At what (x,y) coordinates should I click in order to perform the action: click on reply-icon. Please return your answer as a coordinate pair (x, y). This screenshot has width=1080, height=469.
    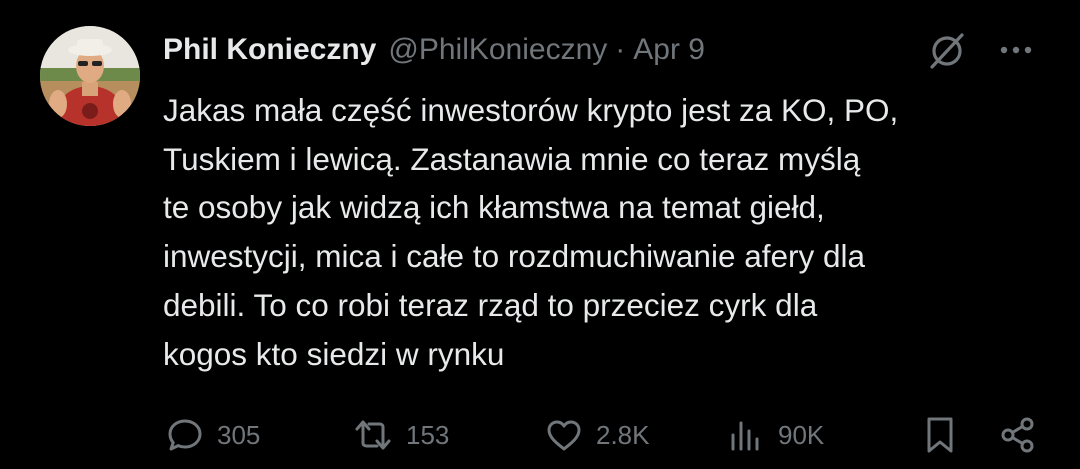
    Looking at the image, I should click on (185, 435).